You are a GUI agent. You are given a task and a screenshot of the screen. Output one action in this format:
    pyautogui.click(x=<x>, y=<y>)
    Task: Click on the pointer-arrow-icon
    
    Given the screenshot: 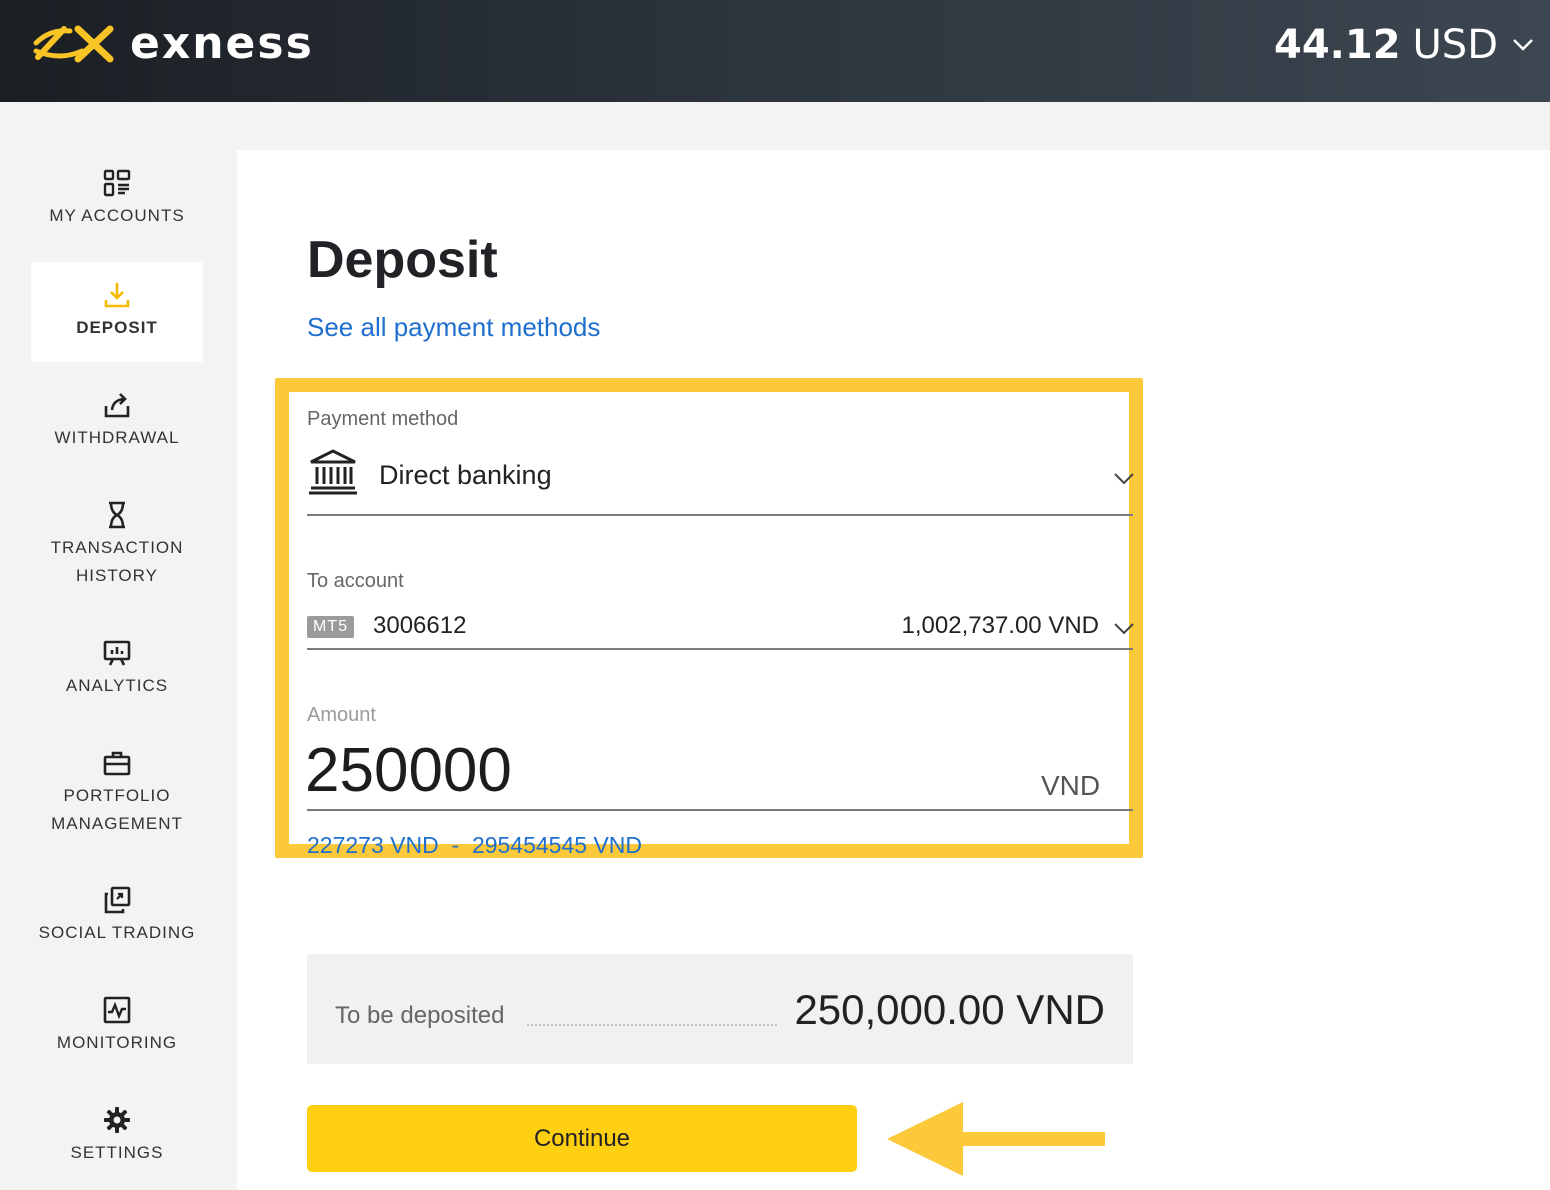 What is the action you would take?
    pyautogui.click(x=996, y=1139)
    